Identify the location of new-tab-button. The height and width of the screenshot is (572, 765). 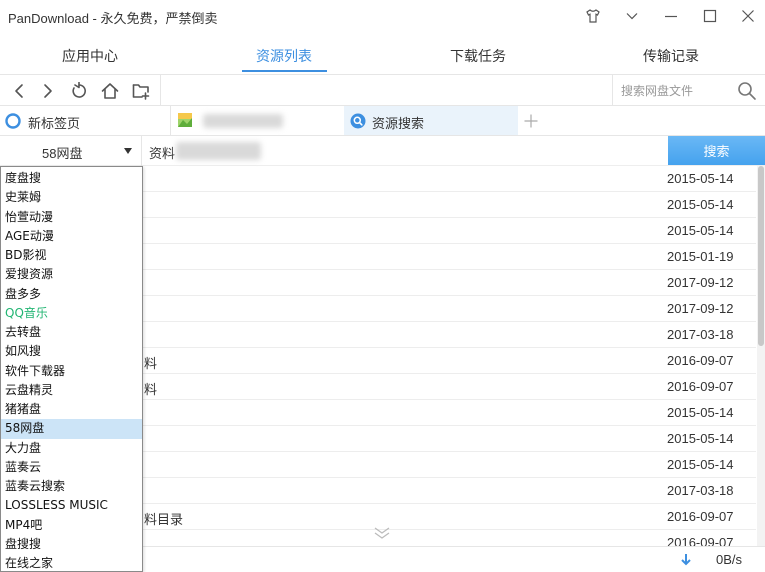
(531, 121).